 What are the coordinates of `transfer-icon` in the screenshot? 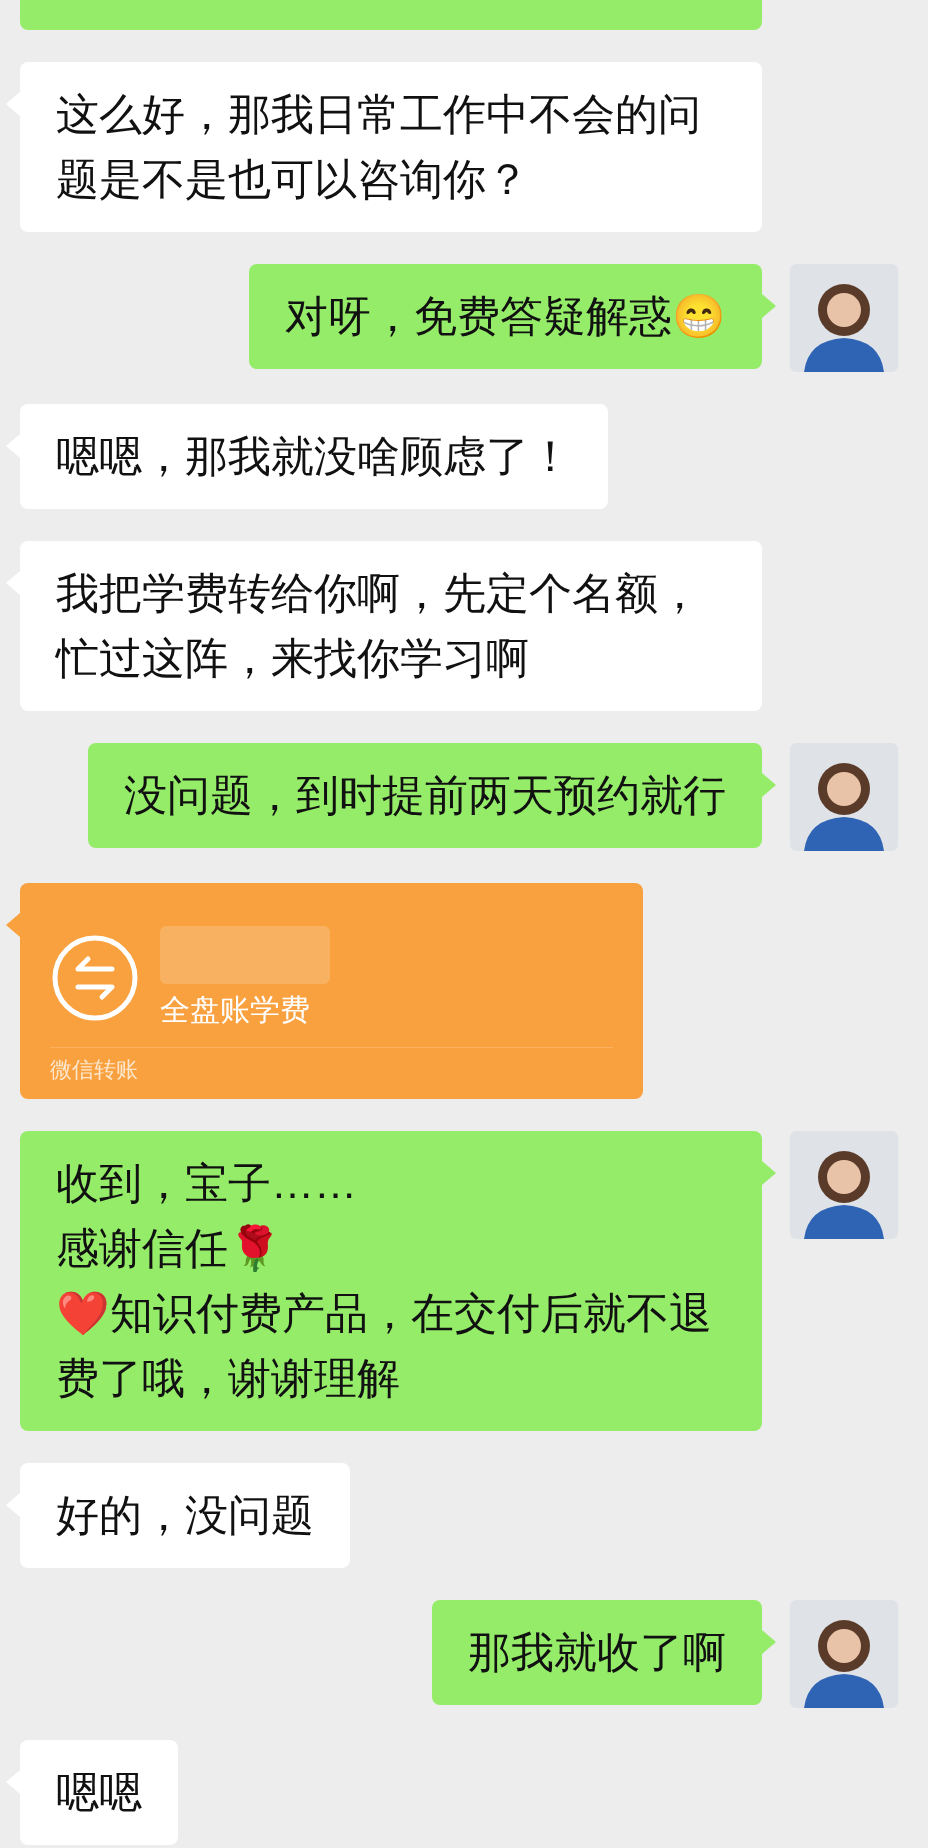 It's located at (95, 978).